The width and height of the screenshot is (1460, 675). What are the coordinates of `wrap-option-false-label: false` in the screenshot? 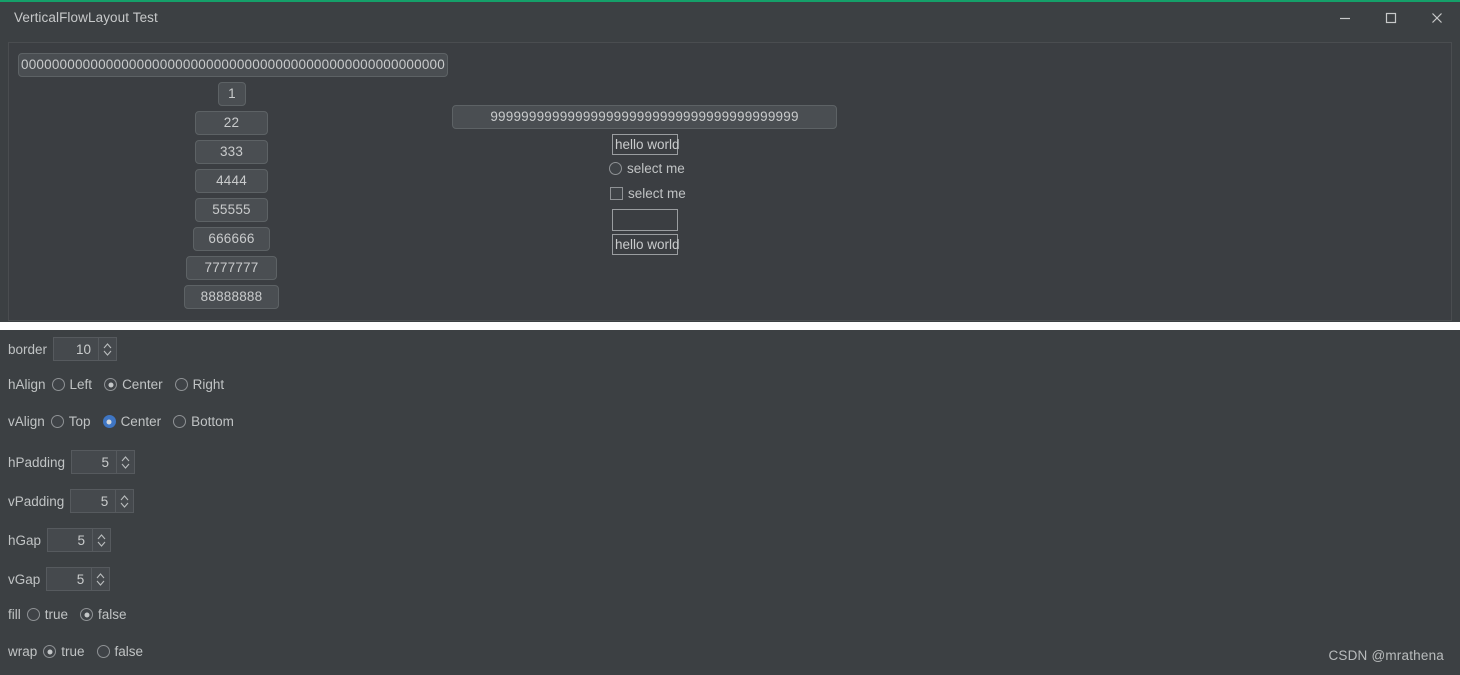 It's located at (129, 651).